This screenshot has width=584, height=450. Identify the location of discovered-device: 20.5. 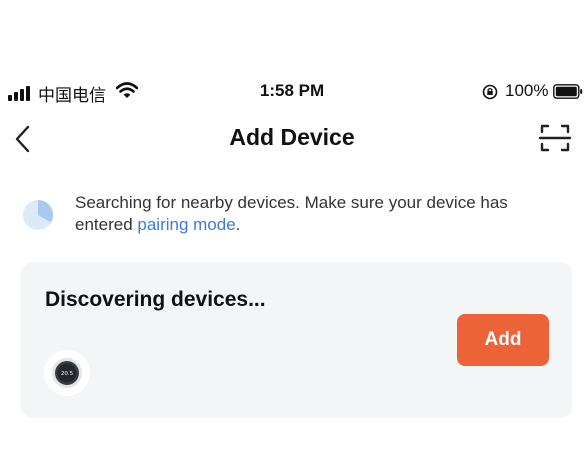
(67, 373).